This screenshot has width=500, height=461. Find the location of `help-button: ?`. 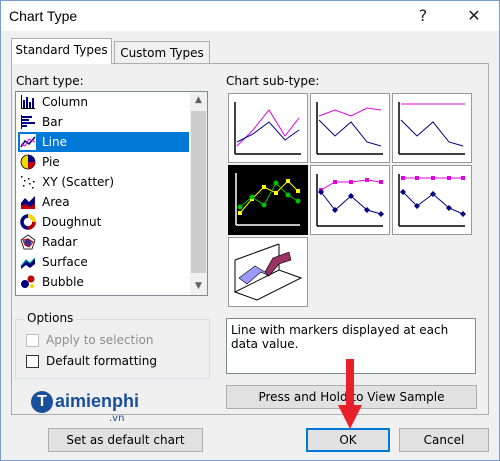

help-button: ? is located at coordinates (423, 16).